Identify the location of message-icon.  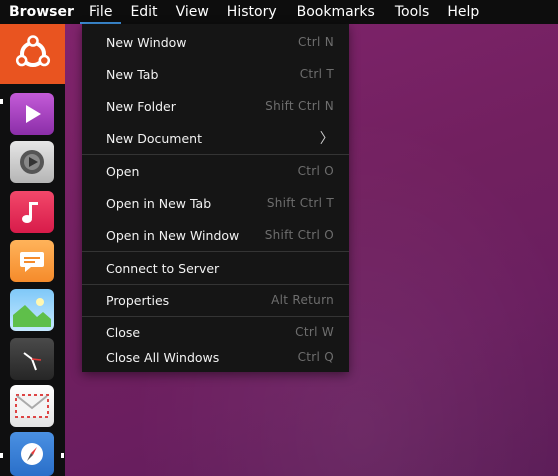
(32, 262).